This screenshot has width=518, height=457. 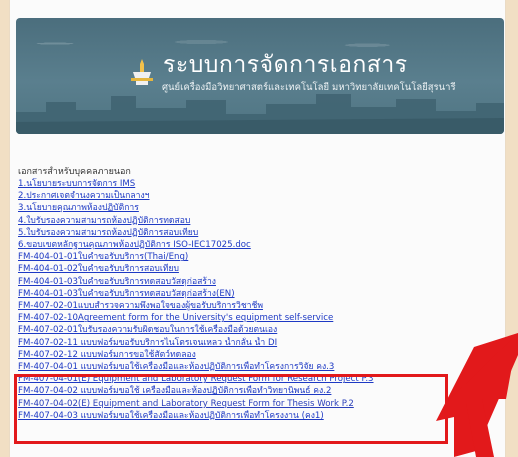 What do you see at coordinates (258, 196) in the screenshot?
I see `document-link-impartiality: 2.ประกาศเจตจำนงความเป็นกลางฯ` at bounding box center [258, 196].